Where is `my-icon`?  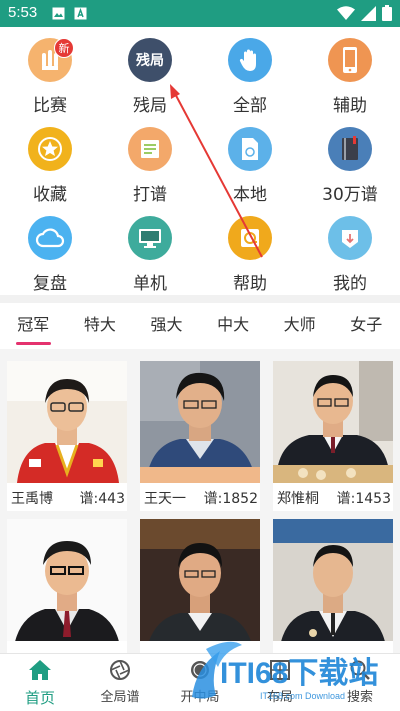 my-icon is located at coordinates (350, 238).